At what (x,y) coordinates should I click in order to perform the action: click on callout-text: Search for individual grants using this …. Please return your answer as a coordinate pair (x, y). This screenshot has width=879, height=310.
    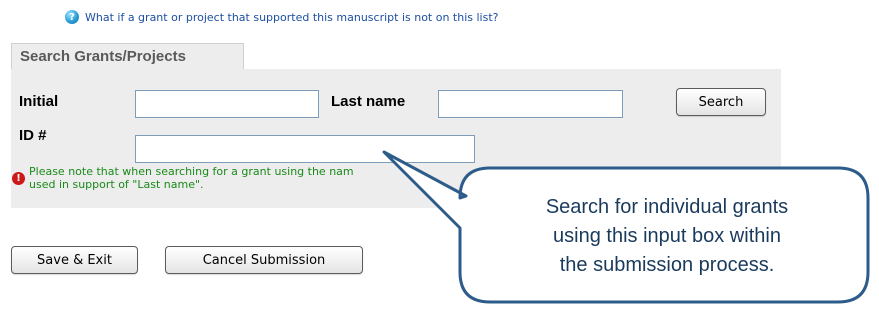
    Looking at the image, I should click on (667, 236).